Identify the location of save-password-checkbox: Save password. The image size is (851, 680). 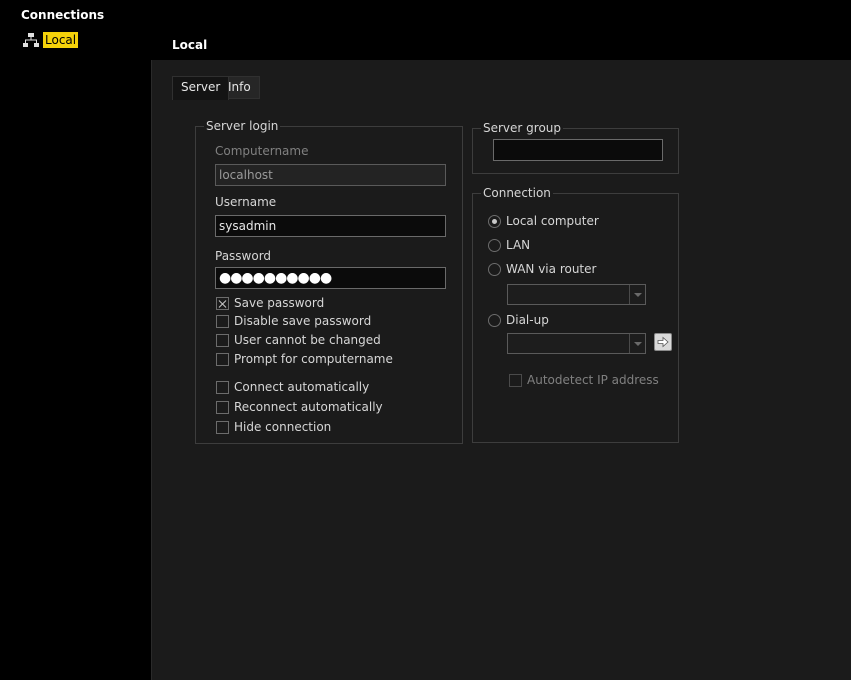
(270, 303).